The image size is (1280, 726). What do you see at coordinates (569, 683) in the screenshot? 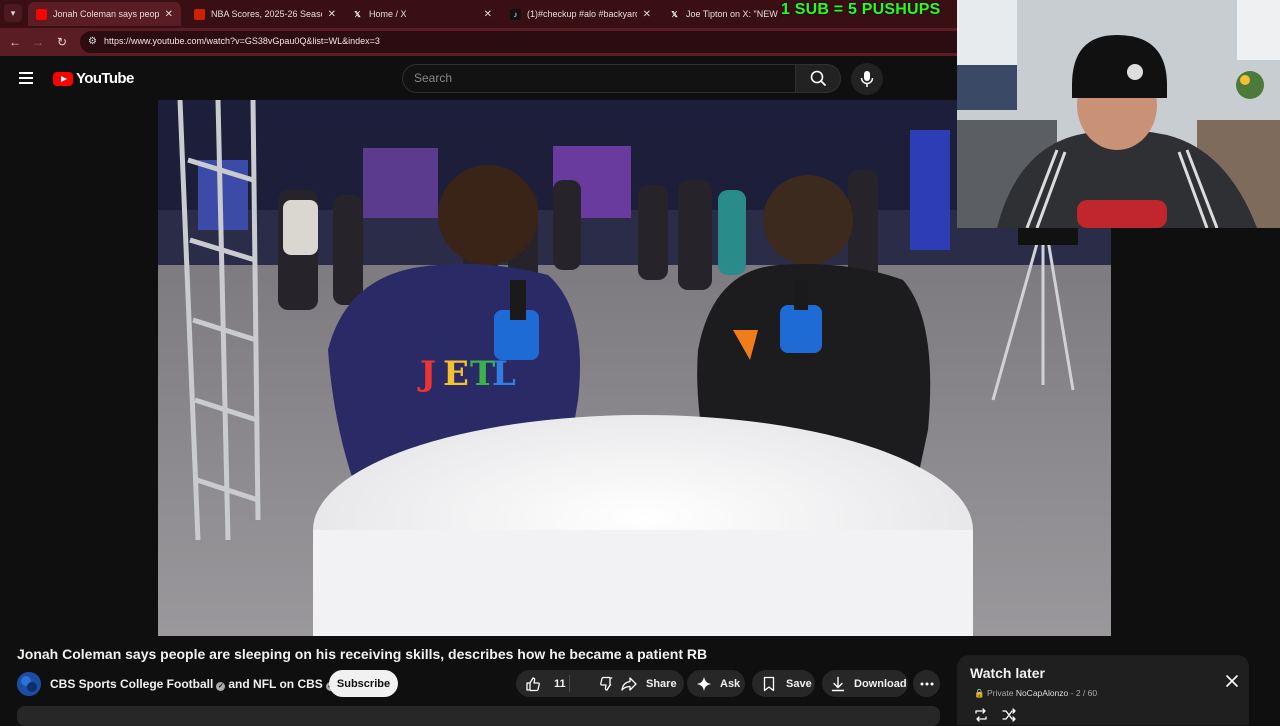
I see `like-divider` at bounding box center [569, 683].